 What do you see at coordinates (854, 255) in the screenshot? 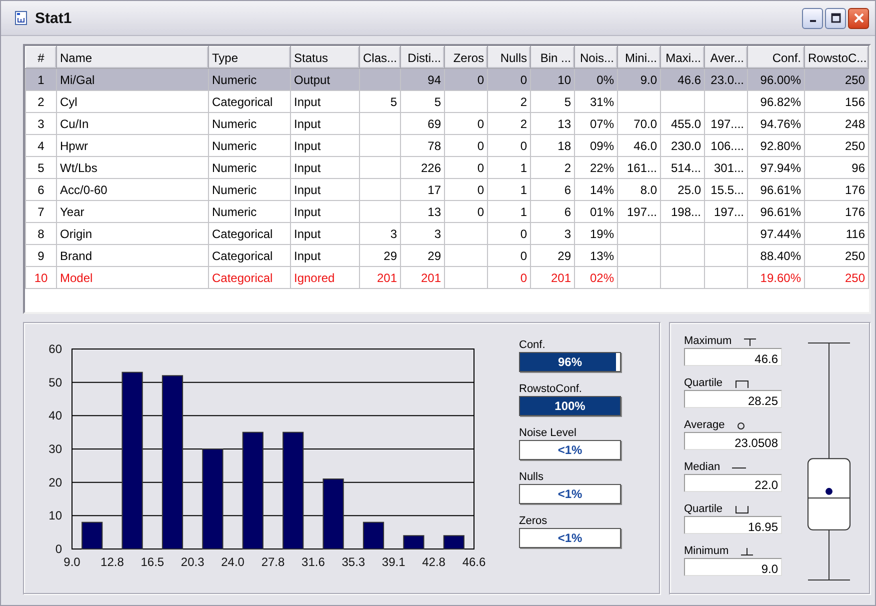
I see `table-cell: 250` at bounding box center [854, 255].